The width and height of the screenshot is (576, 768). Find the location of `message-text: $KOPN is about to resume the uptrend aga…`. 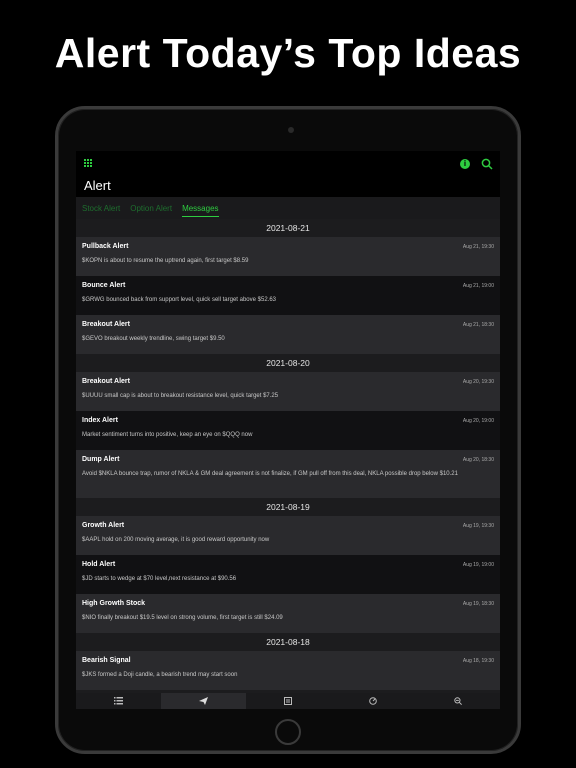

message-text: $KOPN is about to resume the uptrend aga… is located at coordinates (165, 261).